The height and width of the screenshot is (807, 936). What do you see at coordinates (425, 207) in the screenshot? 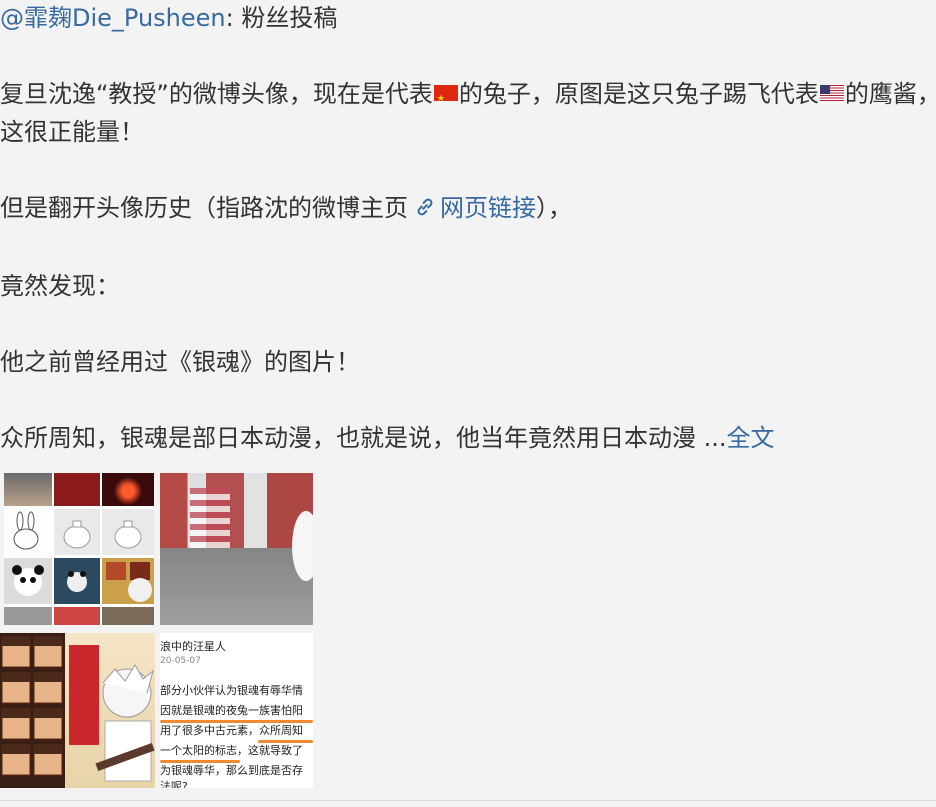
I see `link-chain-icon` at bounding box center [425, 207].